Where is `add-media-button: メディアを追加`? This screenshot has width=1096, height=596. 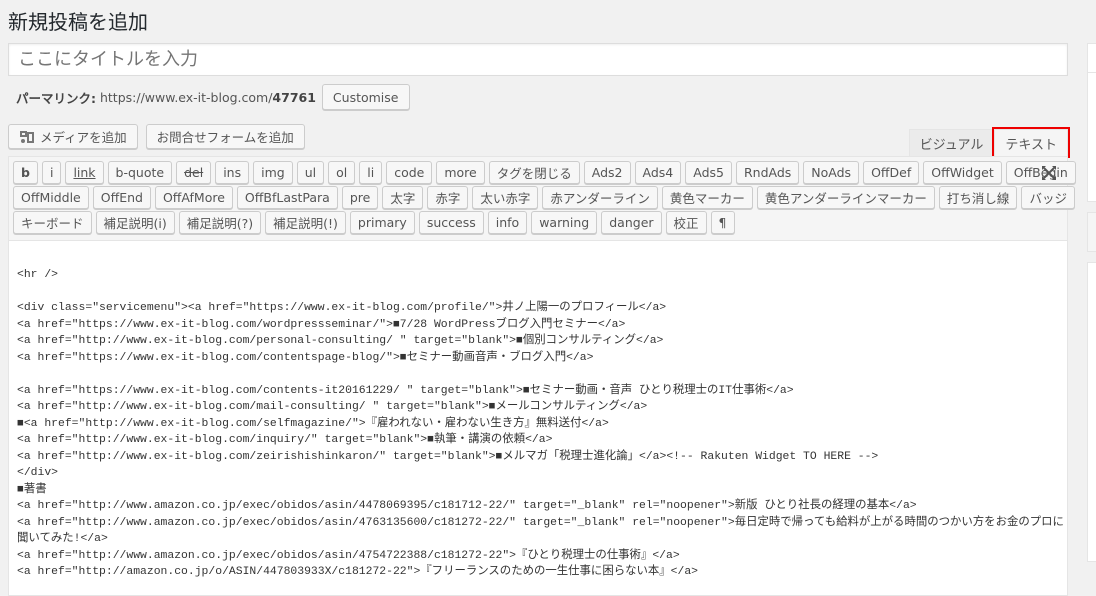
add-media-button: メディアを追加 is located at coordinates (73, 136).